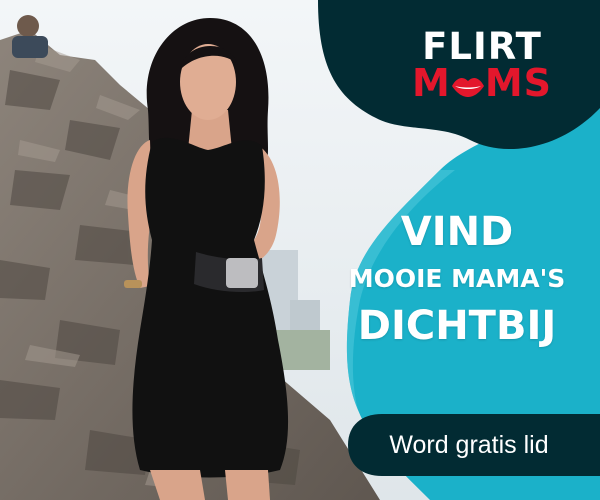  What do you see at coordinates (469, 445) in the screenshot?
I see `join-free-button: Word gratis lid` at bounding box center [469, 445].